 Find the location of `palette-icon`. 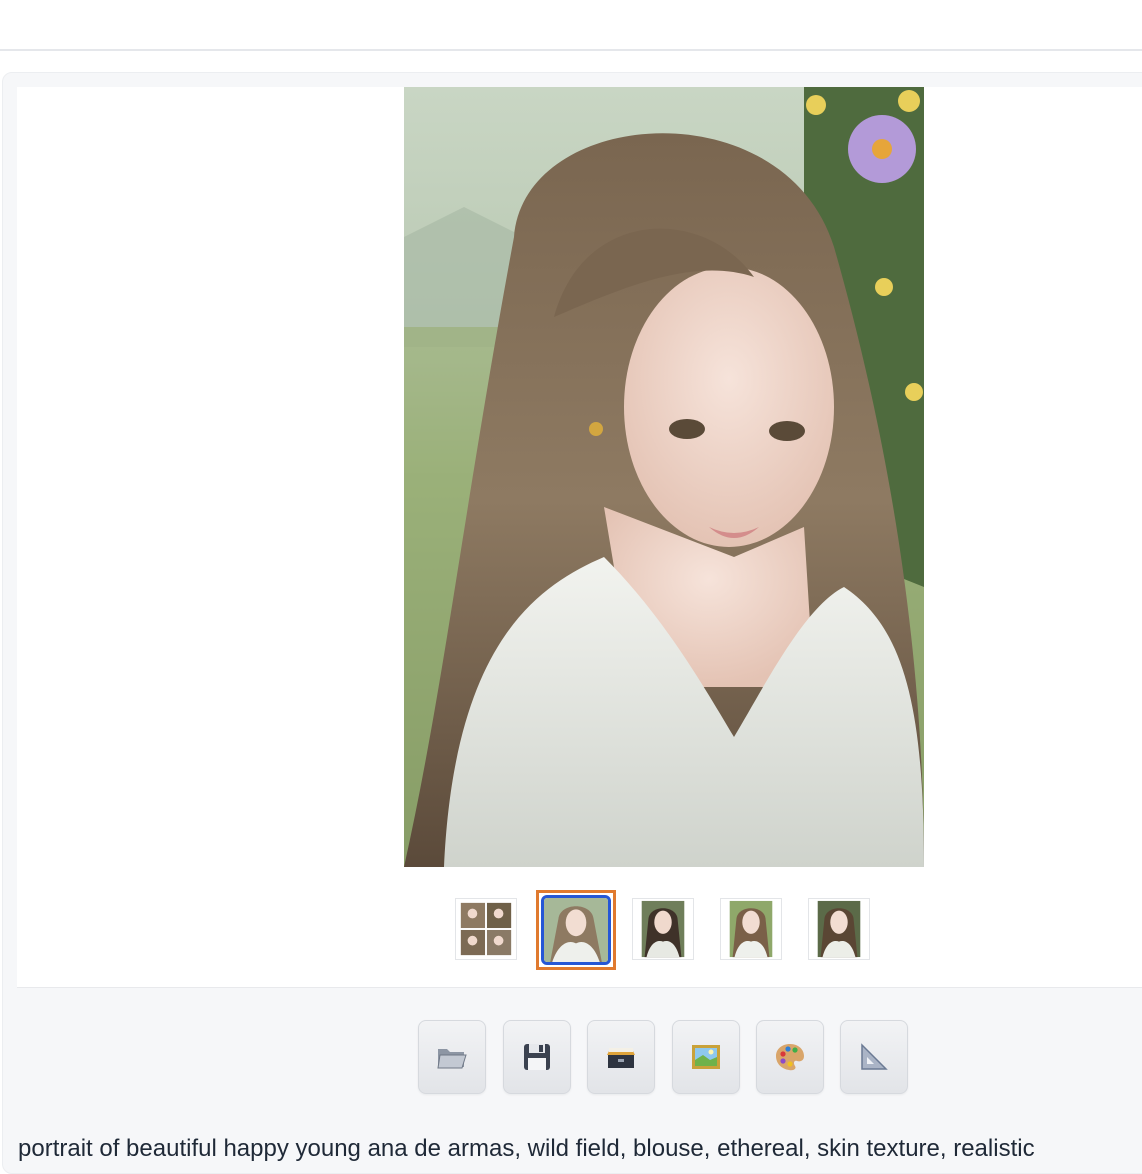

palette-icon is located at coordinates (790, 1057).